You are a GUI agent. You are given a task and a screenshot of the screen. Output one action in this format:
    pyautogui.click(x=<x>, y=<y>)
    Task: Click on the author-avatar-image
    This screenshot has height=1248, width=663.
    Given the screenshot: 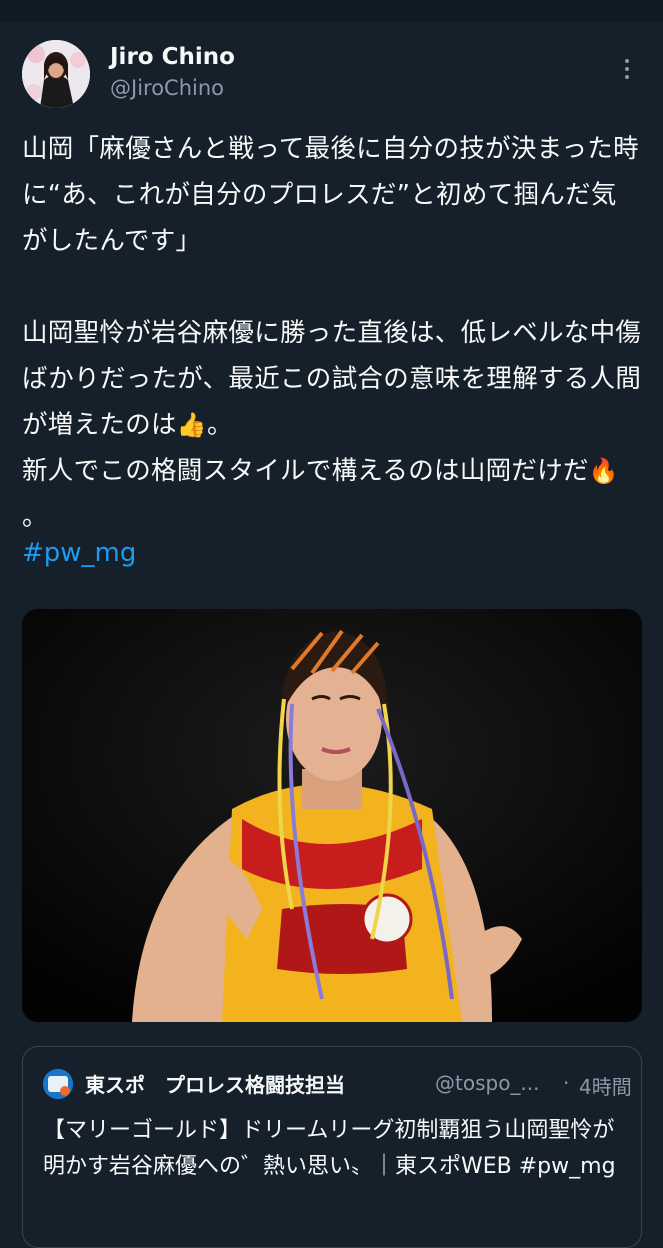 What is the action you would take?
    pyautogui.click(x=56, y=74)
    